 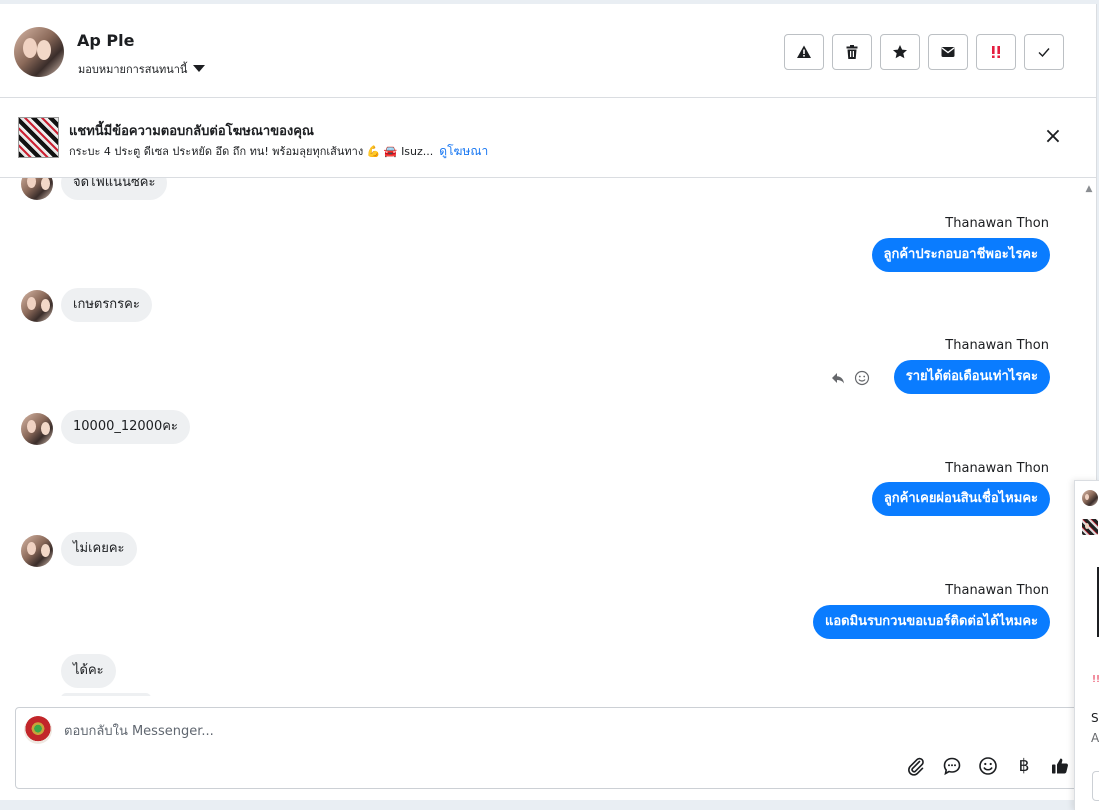 I want to click on check-icon, so click(x=1044, y=53).